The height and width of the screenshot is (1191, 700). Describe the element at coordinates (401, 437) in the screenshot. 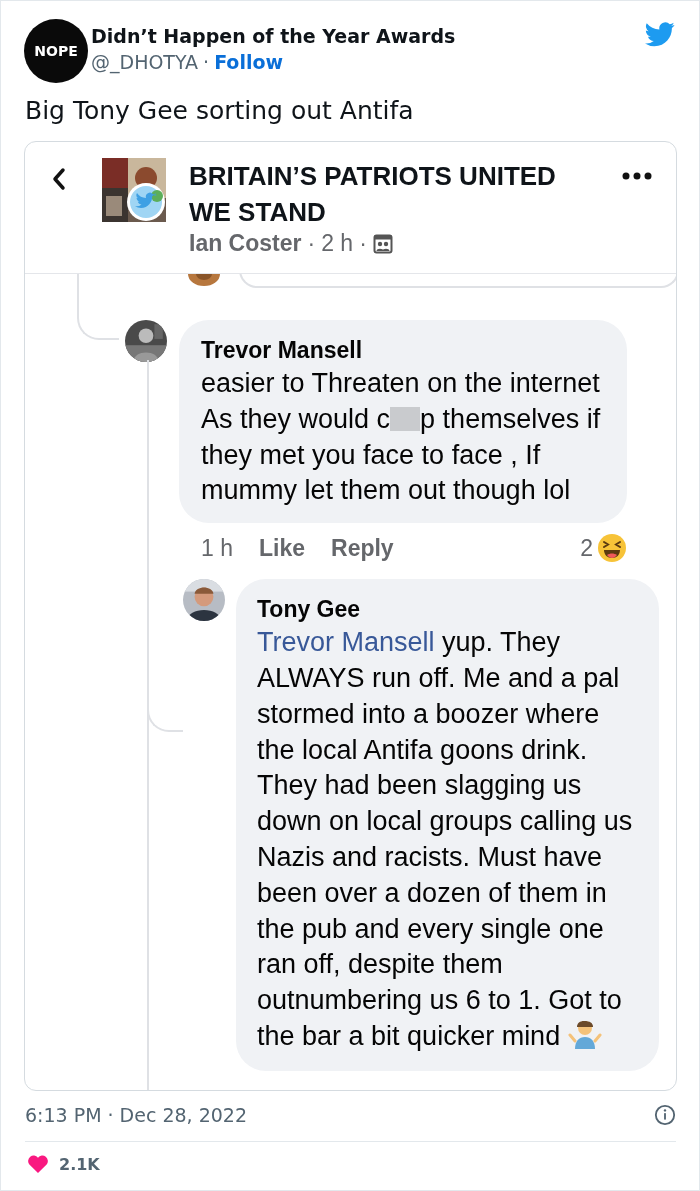

I see `comment-text: easier to Threaten on the internet As they would c p themselves if they met you face to face , If mummy let them out though lol` at that location.